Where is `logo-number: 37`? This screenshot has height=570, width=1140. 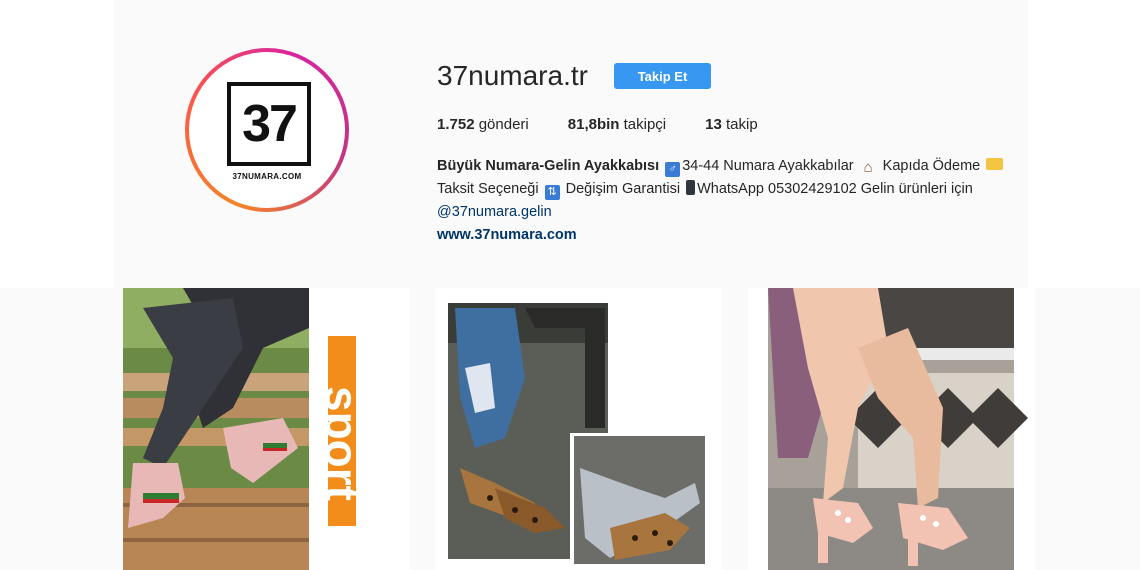
logo-number: 37 is located at coordinates (270, 124).